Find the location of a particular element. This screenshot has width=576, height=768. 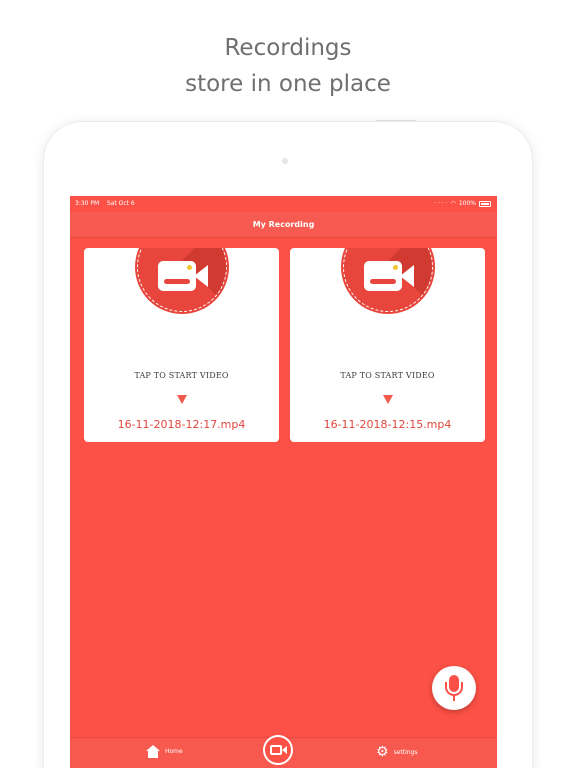

tab-home: Home is located at coordinates (164, 751).